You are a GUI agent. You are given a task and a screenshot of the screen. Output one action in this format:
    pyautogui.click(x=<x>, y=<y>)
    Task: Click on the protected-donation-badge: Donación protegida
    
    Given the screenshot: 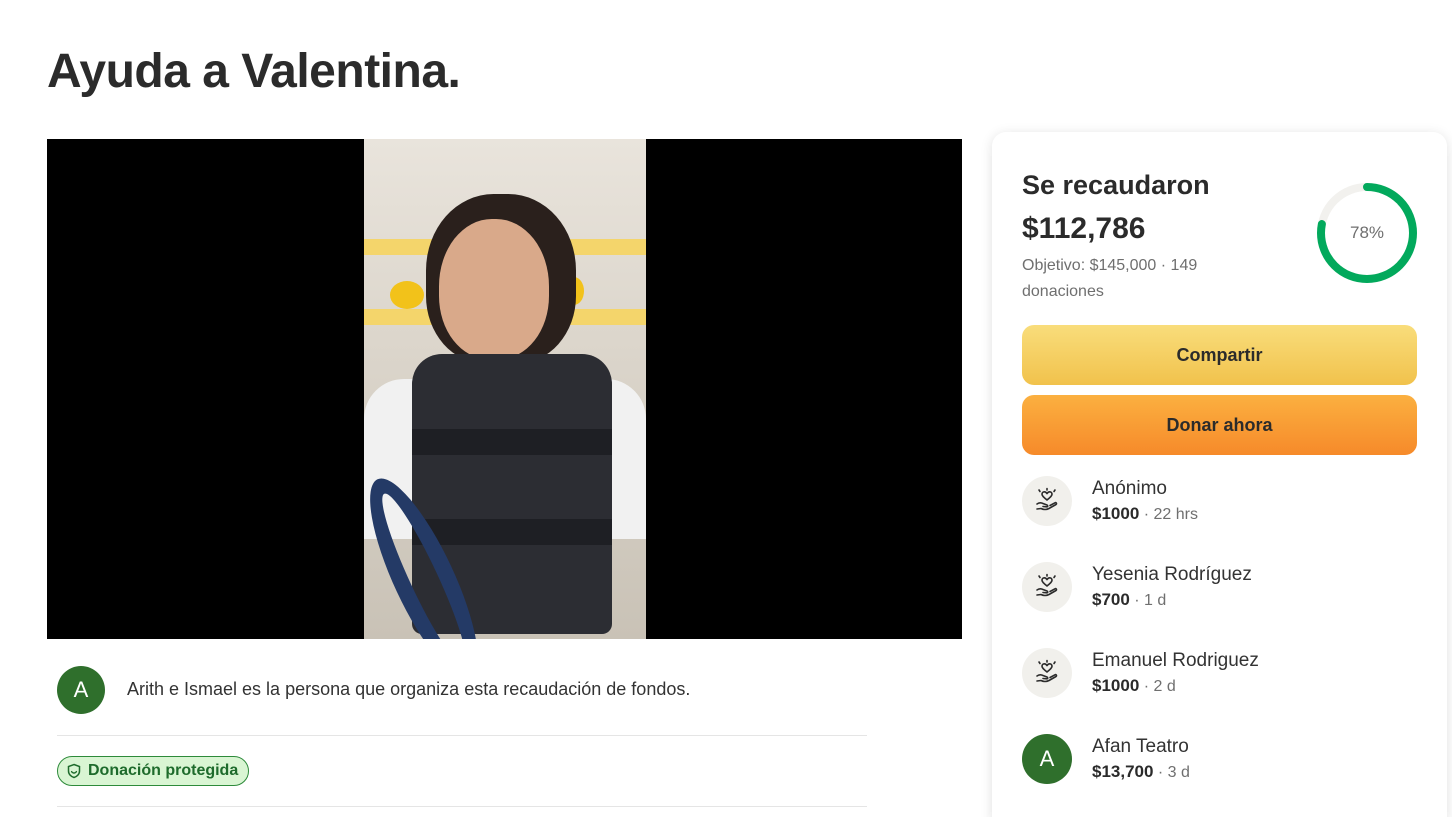 What is the action you would take?
    pyautogui.click(x=153, y=771)
    